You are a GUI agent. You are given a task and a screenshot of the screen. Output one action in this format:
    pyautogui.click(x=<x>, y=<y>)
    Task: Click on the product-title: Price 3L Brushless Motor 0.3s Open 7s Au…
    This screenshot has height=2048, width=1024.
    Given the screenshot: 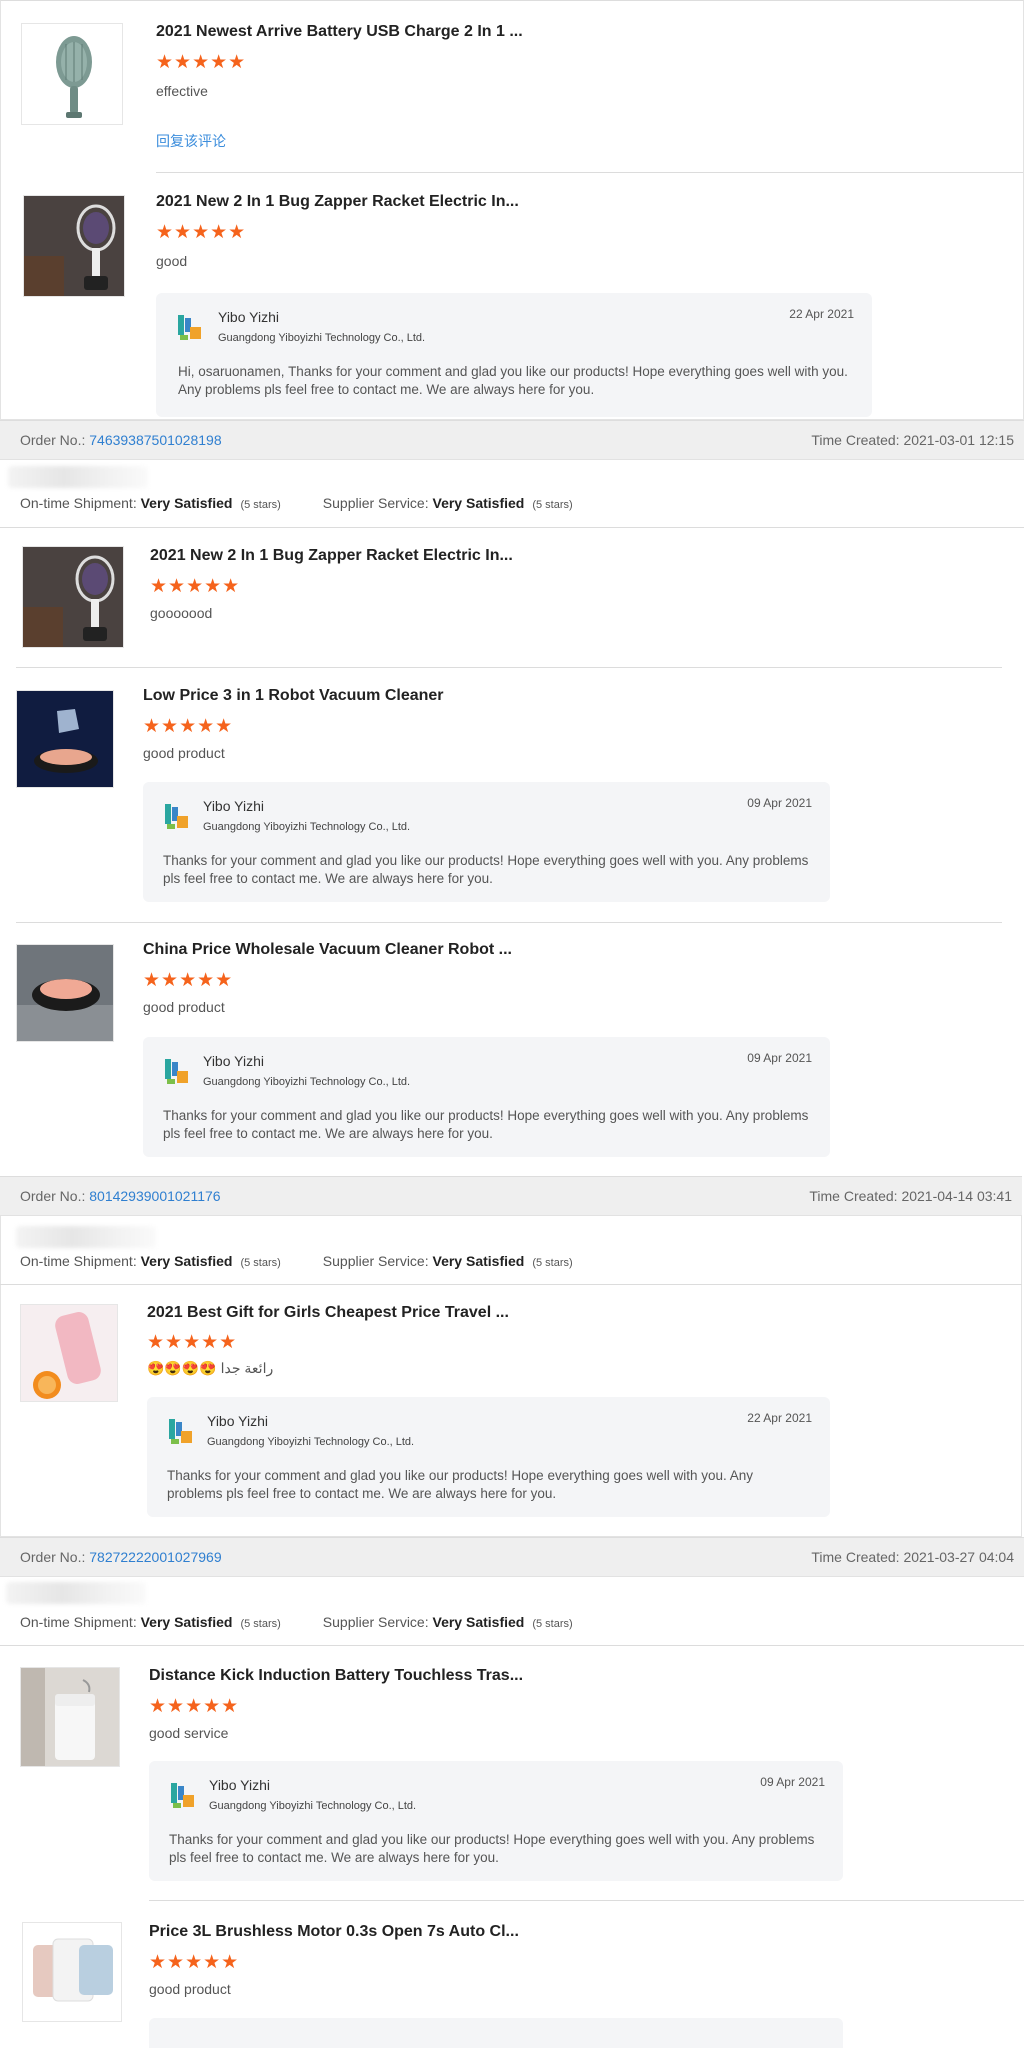 What is the action you would take?
    pyautogui.click(x=334, y=1932)
    